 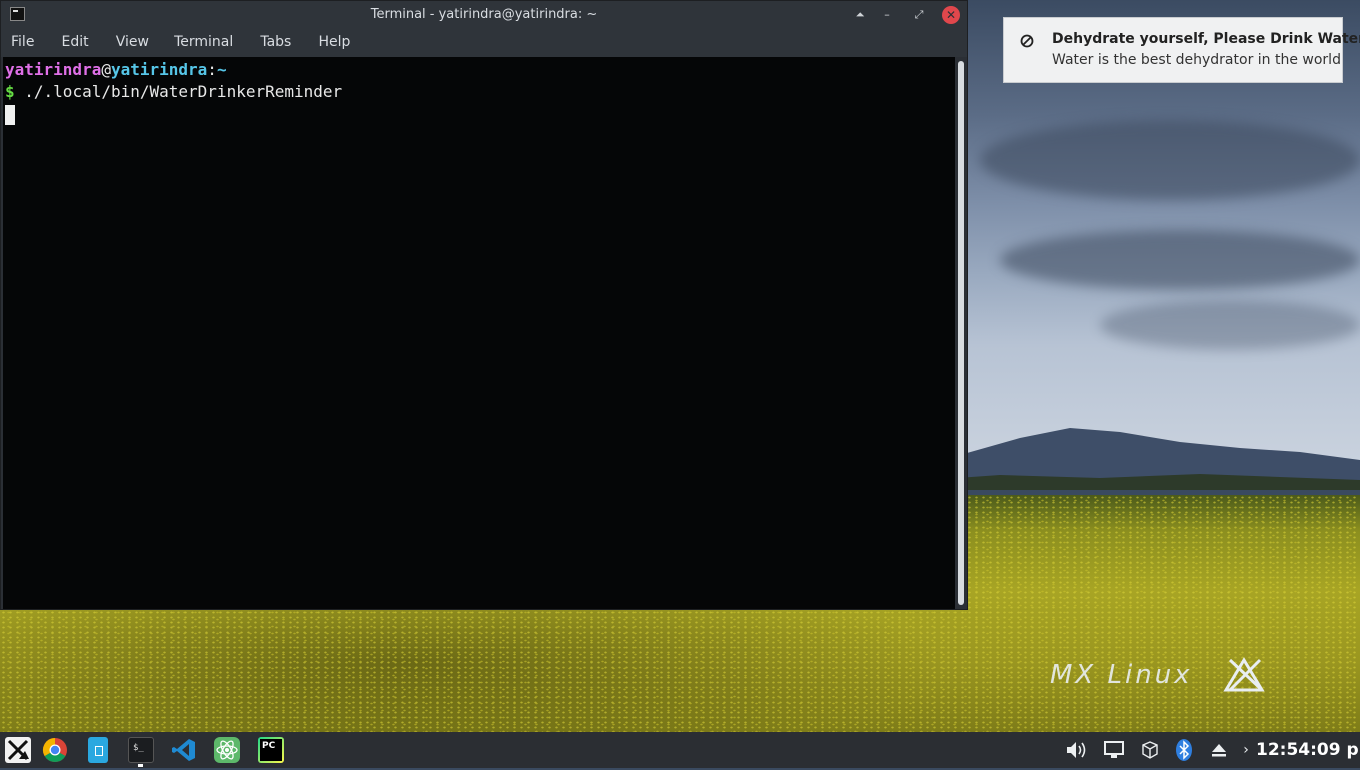 What do you see at coordinates (919, 15) in the screenshot?
I see `maximize-button: ⤢` at bounding box center [919, 15].